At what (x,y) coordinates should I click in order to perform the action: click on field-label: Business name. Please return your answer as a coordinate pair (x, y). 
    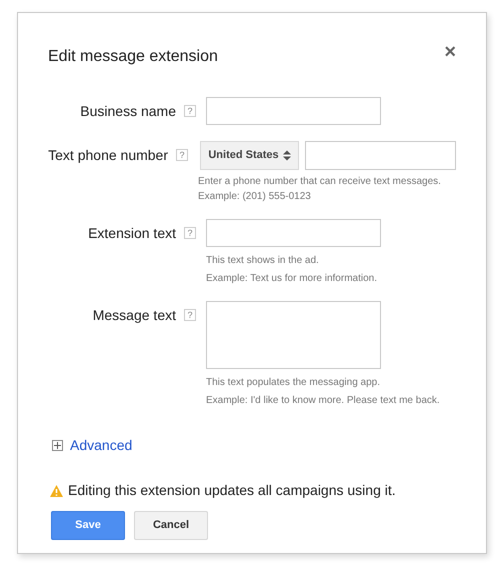
    Looking at the image, I should click on (128, 111).